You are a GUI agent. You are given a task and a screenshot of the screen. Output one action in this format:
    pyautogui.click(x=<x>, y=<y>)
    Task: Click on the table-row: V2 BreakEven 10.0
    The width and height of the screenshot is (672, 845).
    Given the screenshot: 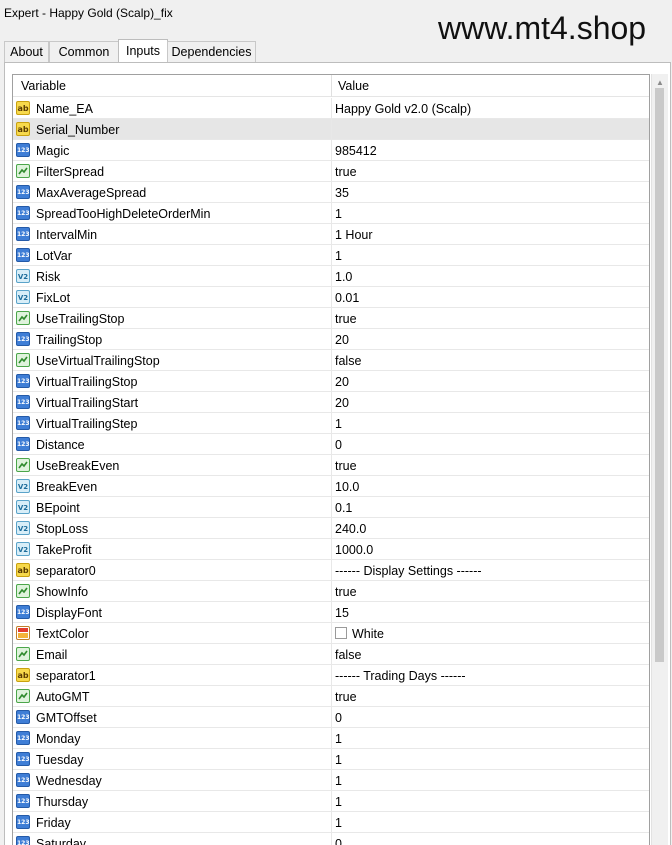 What is the action you would take?
    pyautogui.click(x=331, y=486)
    